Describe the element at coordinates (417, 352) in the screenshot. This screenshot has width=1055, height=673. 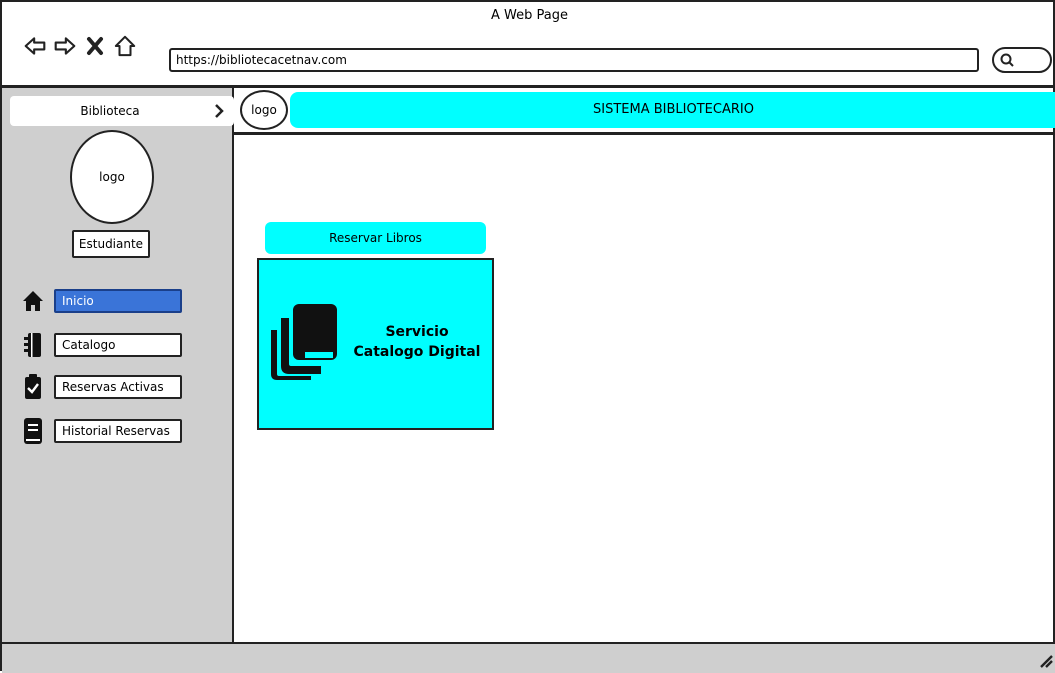
I see `card-line-2: Catalogo Digital` at that location.